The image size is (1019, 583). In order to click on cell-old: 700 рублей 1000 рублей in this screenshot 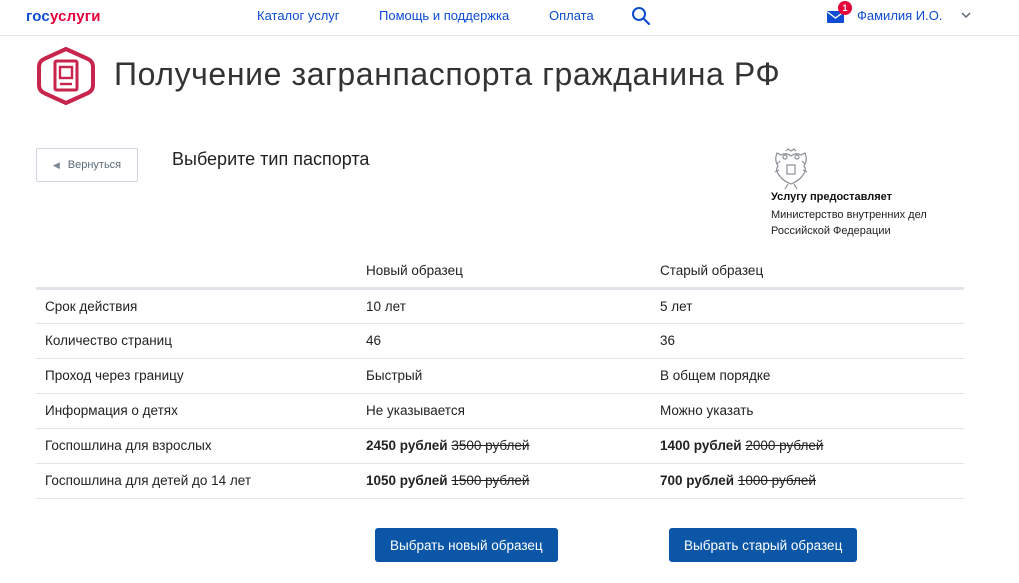, I will do `click(812, 481)`.